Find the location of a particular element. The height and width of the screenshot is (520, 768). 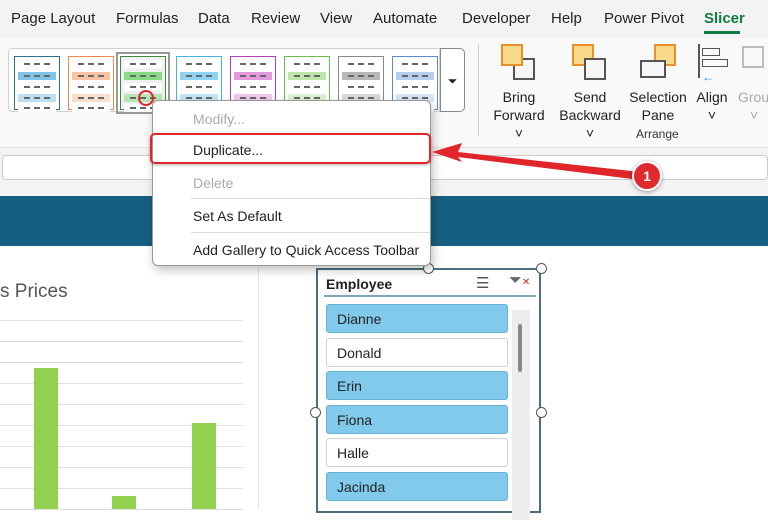

annotation-arrow is located at coordinates (536, 161).